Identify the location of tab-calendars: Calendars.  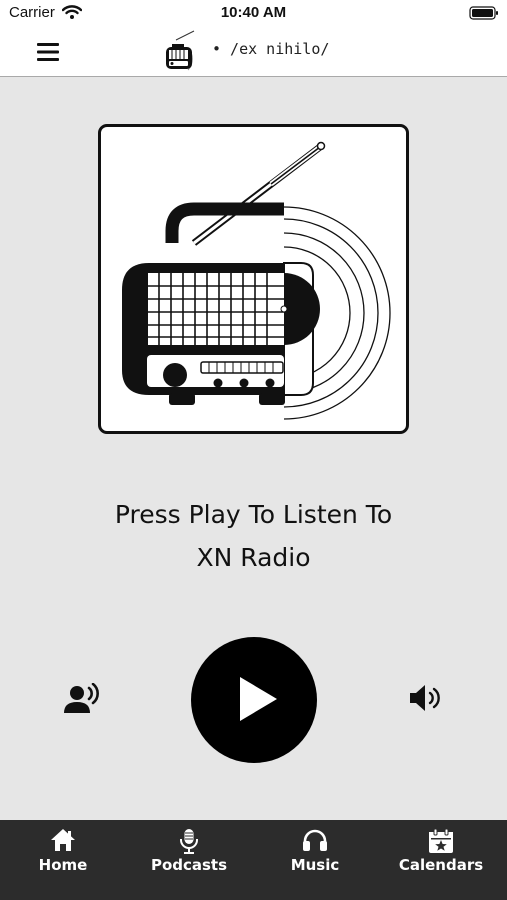
(441, 860).